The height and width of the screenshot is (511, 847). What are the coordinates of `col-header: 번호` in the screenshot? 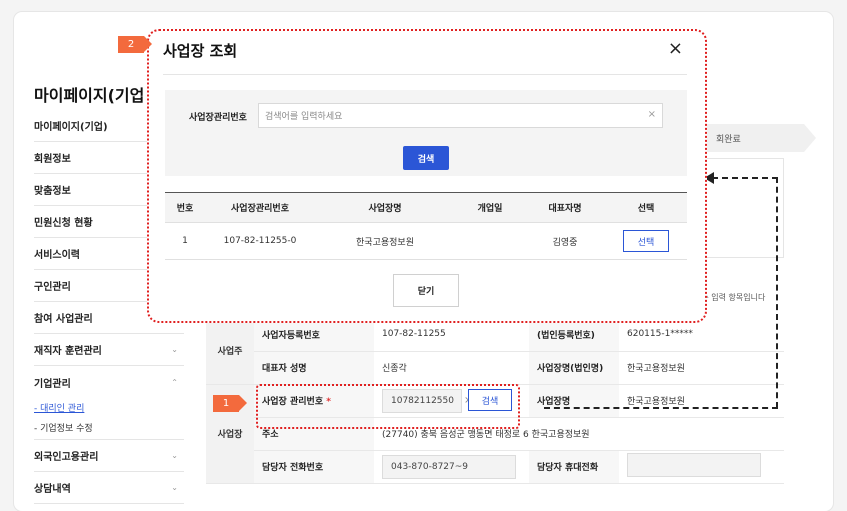 It's located at (185, 207).